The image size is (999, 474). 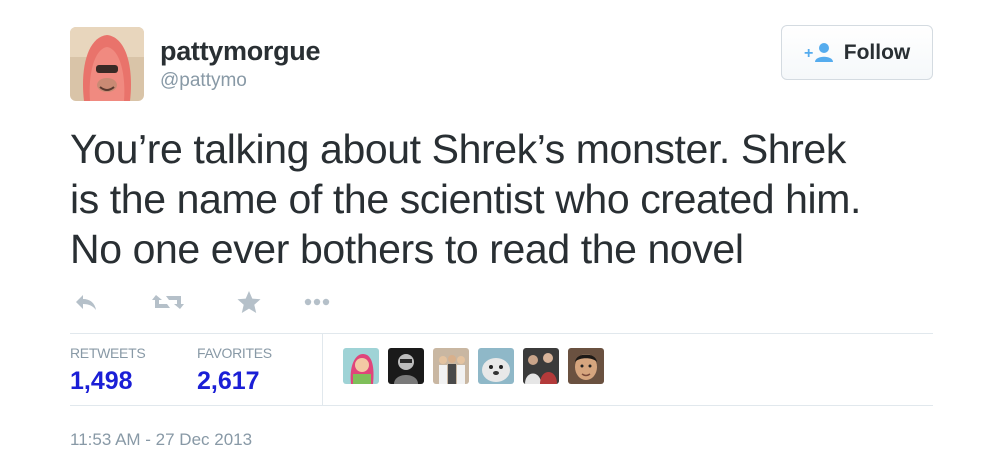 I want to click on user-fullname: pattymorgue, so click(x=240, y=51).